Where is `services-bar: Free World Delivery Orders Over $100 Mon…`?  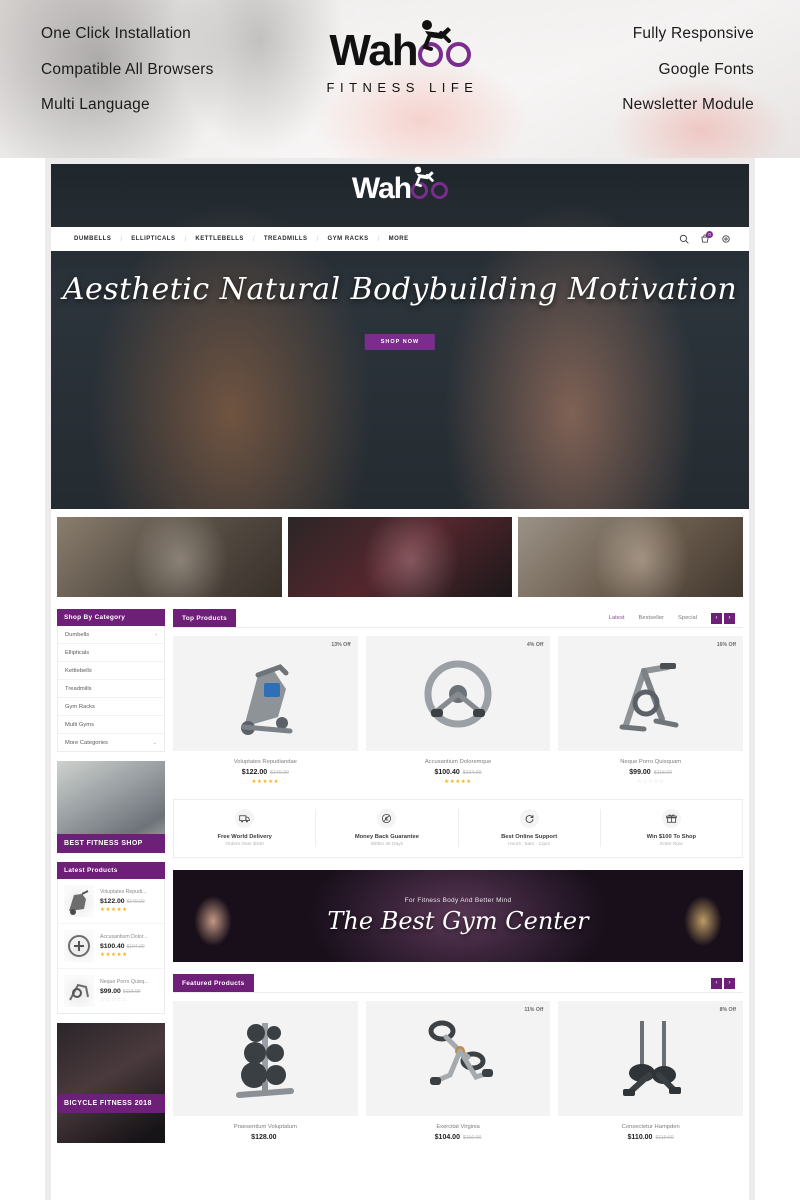
services-bar: Free World Delivery Orders Over $100 Mon… is located at coordinates (458, 828).